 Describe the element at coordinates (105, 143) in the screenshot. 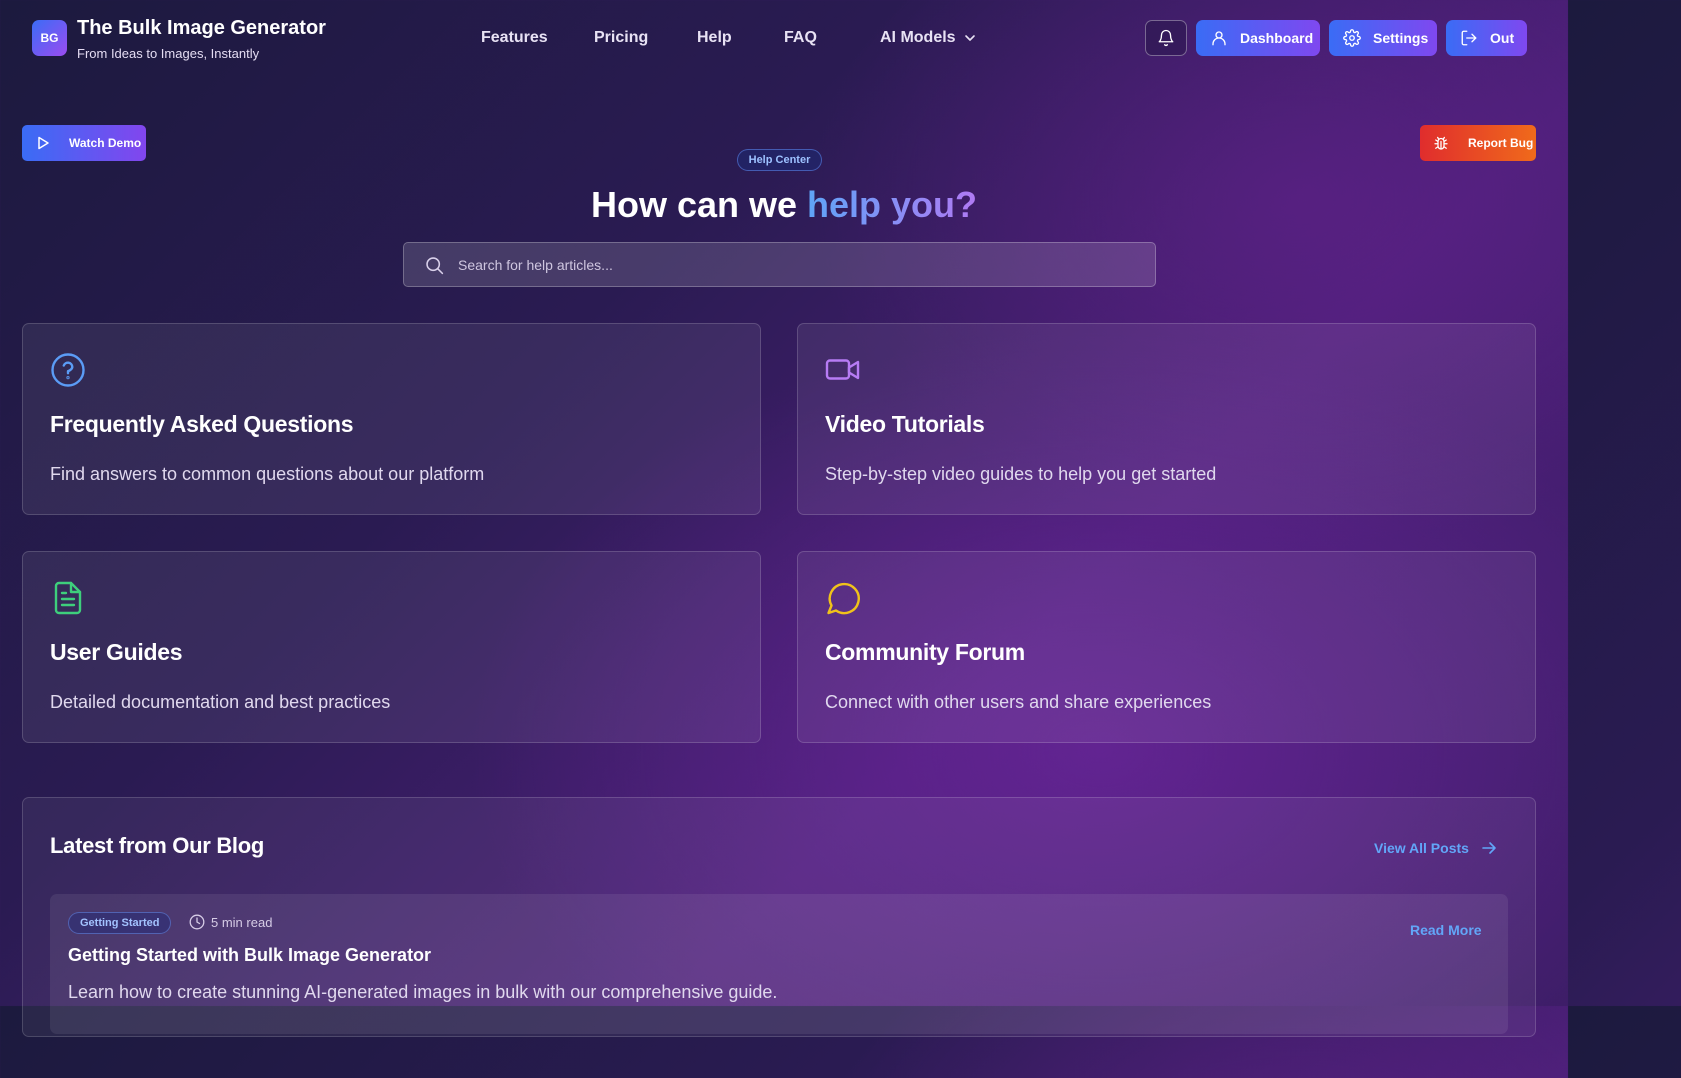

I see `watch-demo-label: Watch Demo` at that location.